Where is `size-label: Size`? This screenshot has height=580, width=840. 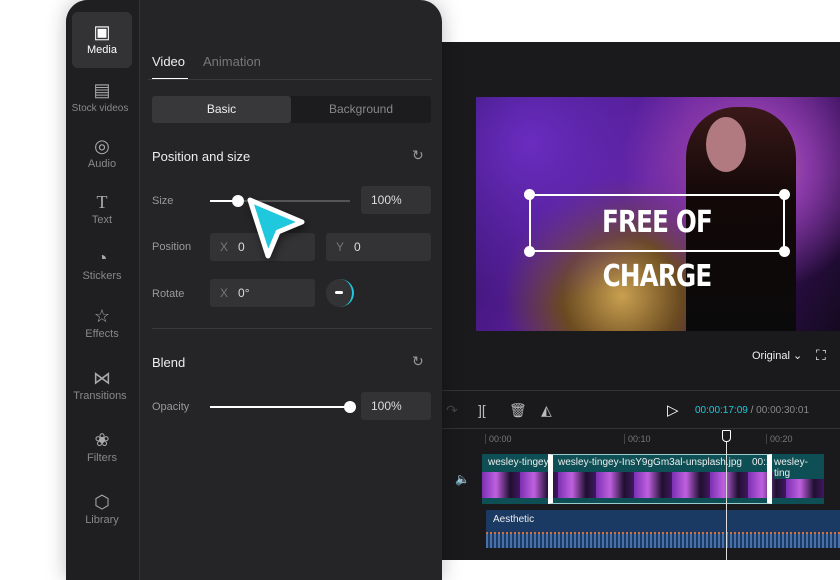 size-label: Size is located at coordinates (163, 201).